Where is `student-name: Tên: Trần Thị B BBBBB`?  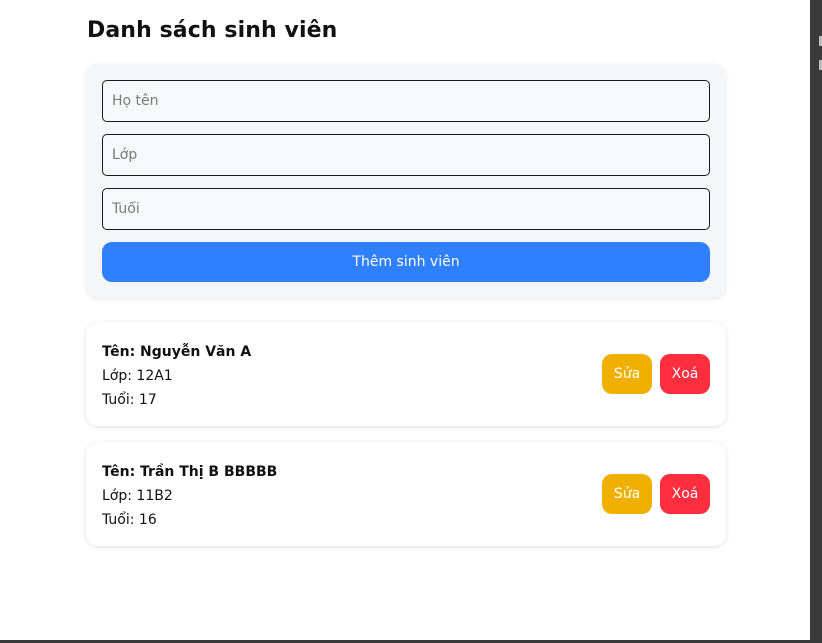 student-name: Tên: Trần Thị B BBBBB is located at coordinates (190, 472).